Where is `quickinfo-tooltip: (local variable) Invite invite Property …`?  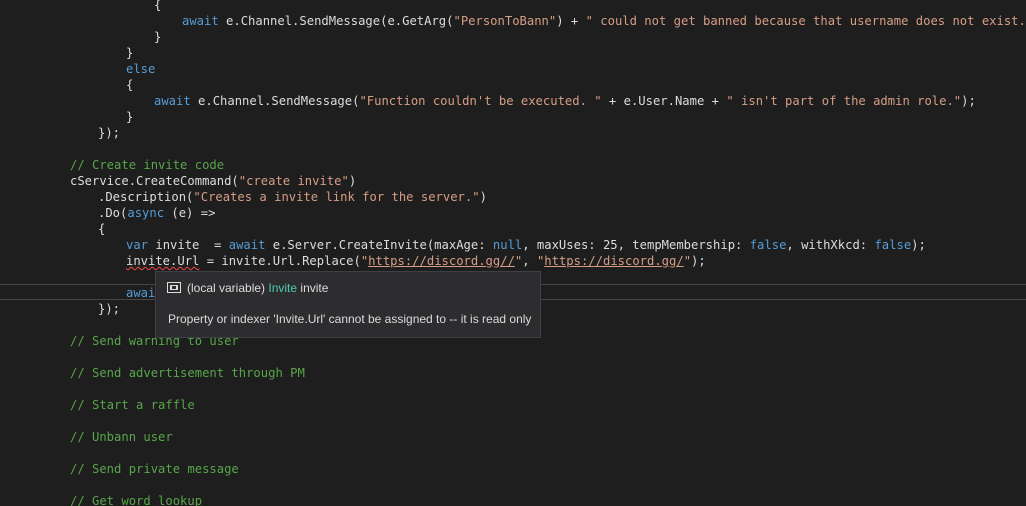 quickinfo-tooltip: (local variable) Invite invite Property … is located at coordinates (348, 304).